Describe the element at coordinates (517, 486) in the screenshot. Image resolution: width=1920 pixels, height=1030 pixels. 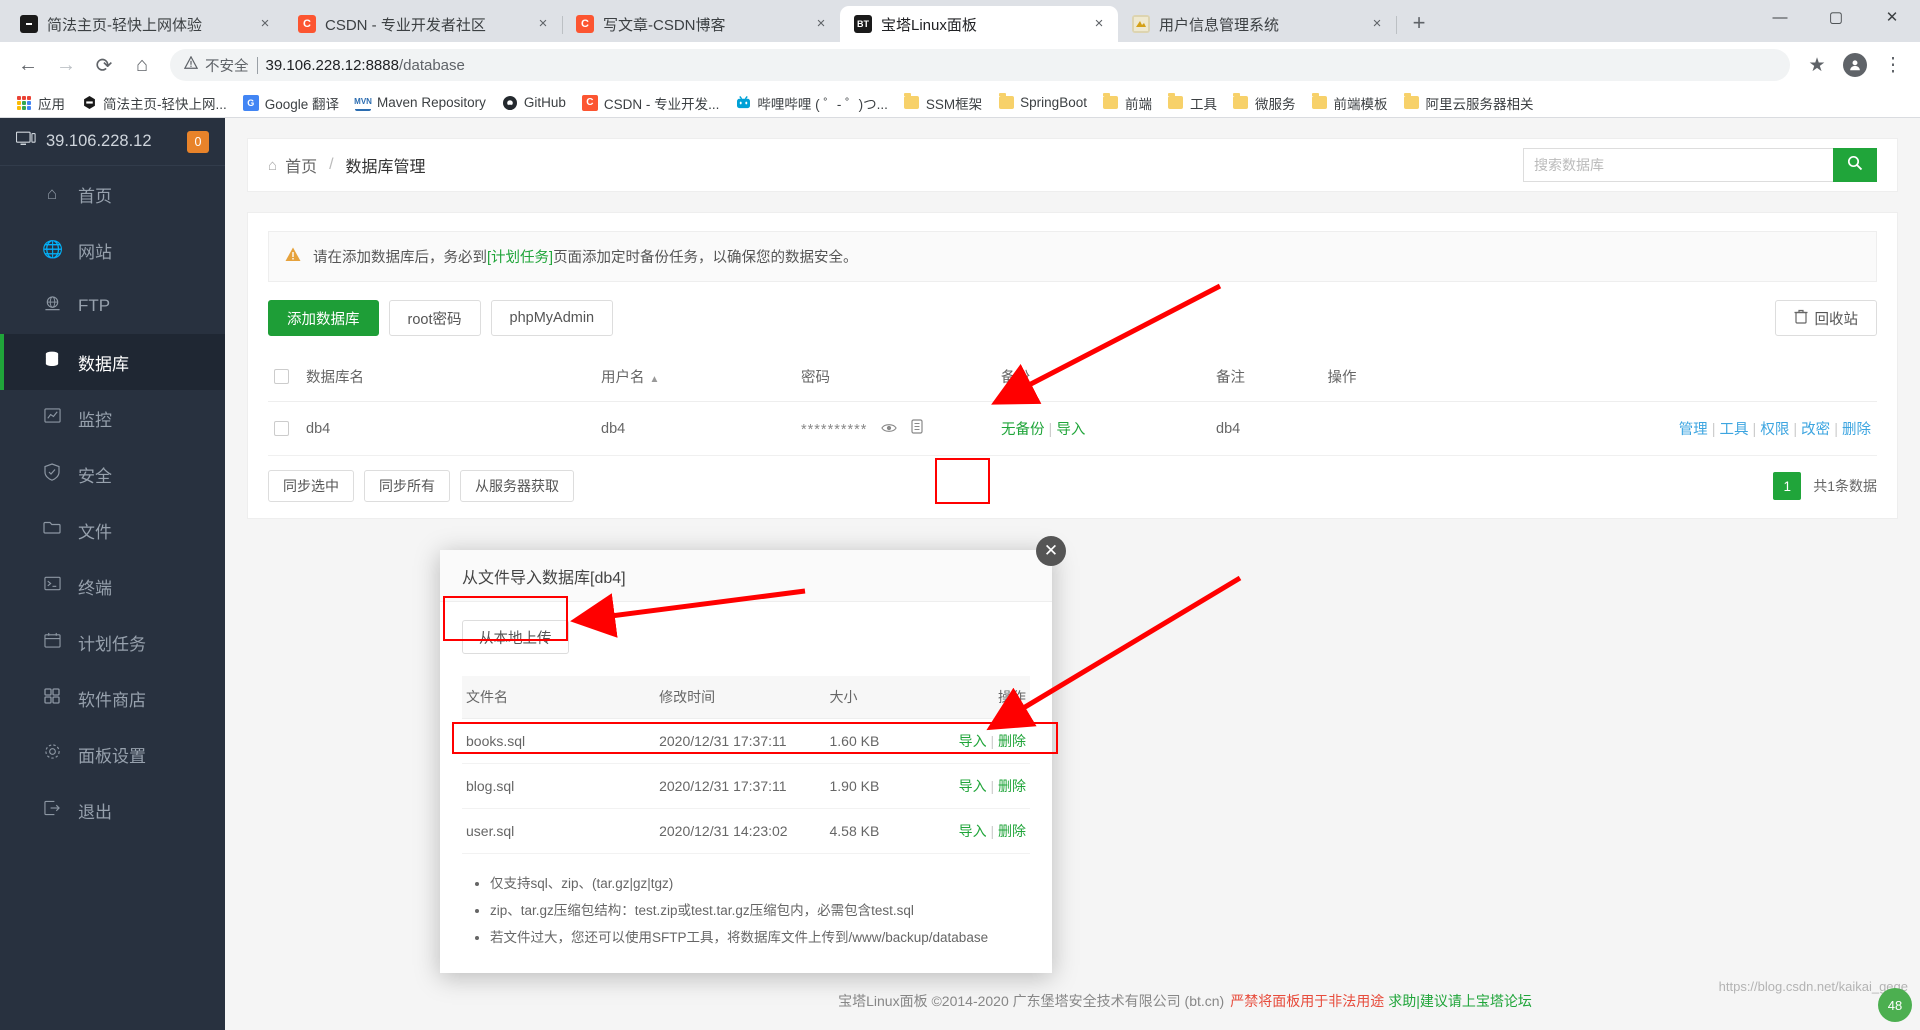
I see `fetch-from-server-button: 从服务器获取` at that location.